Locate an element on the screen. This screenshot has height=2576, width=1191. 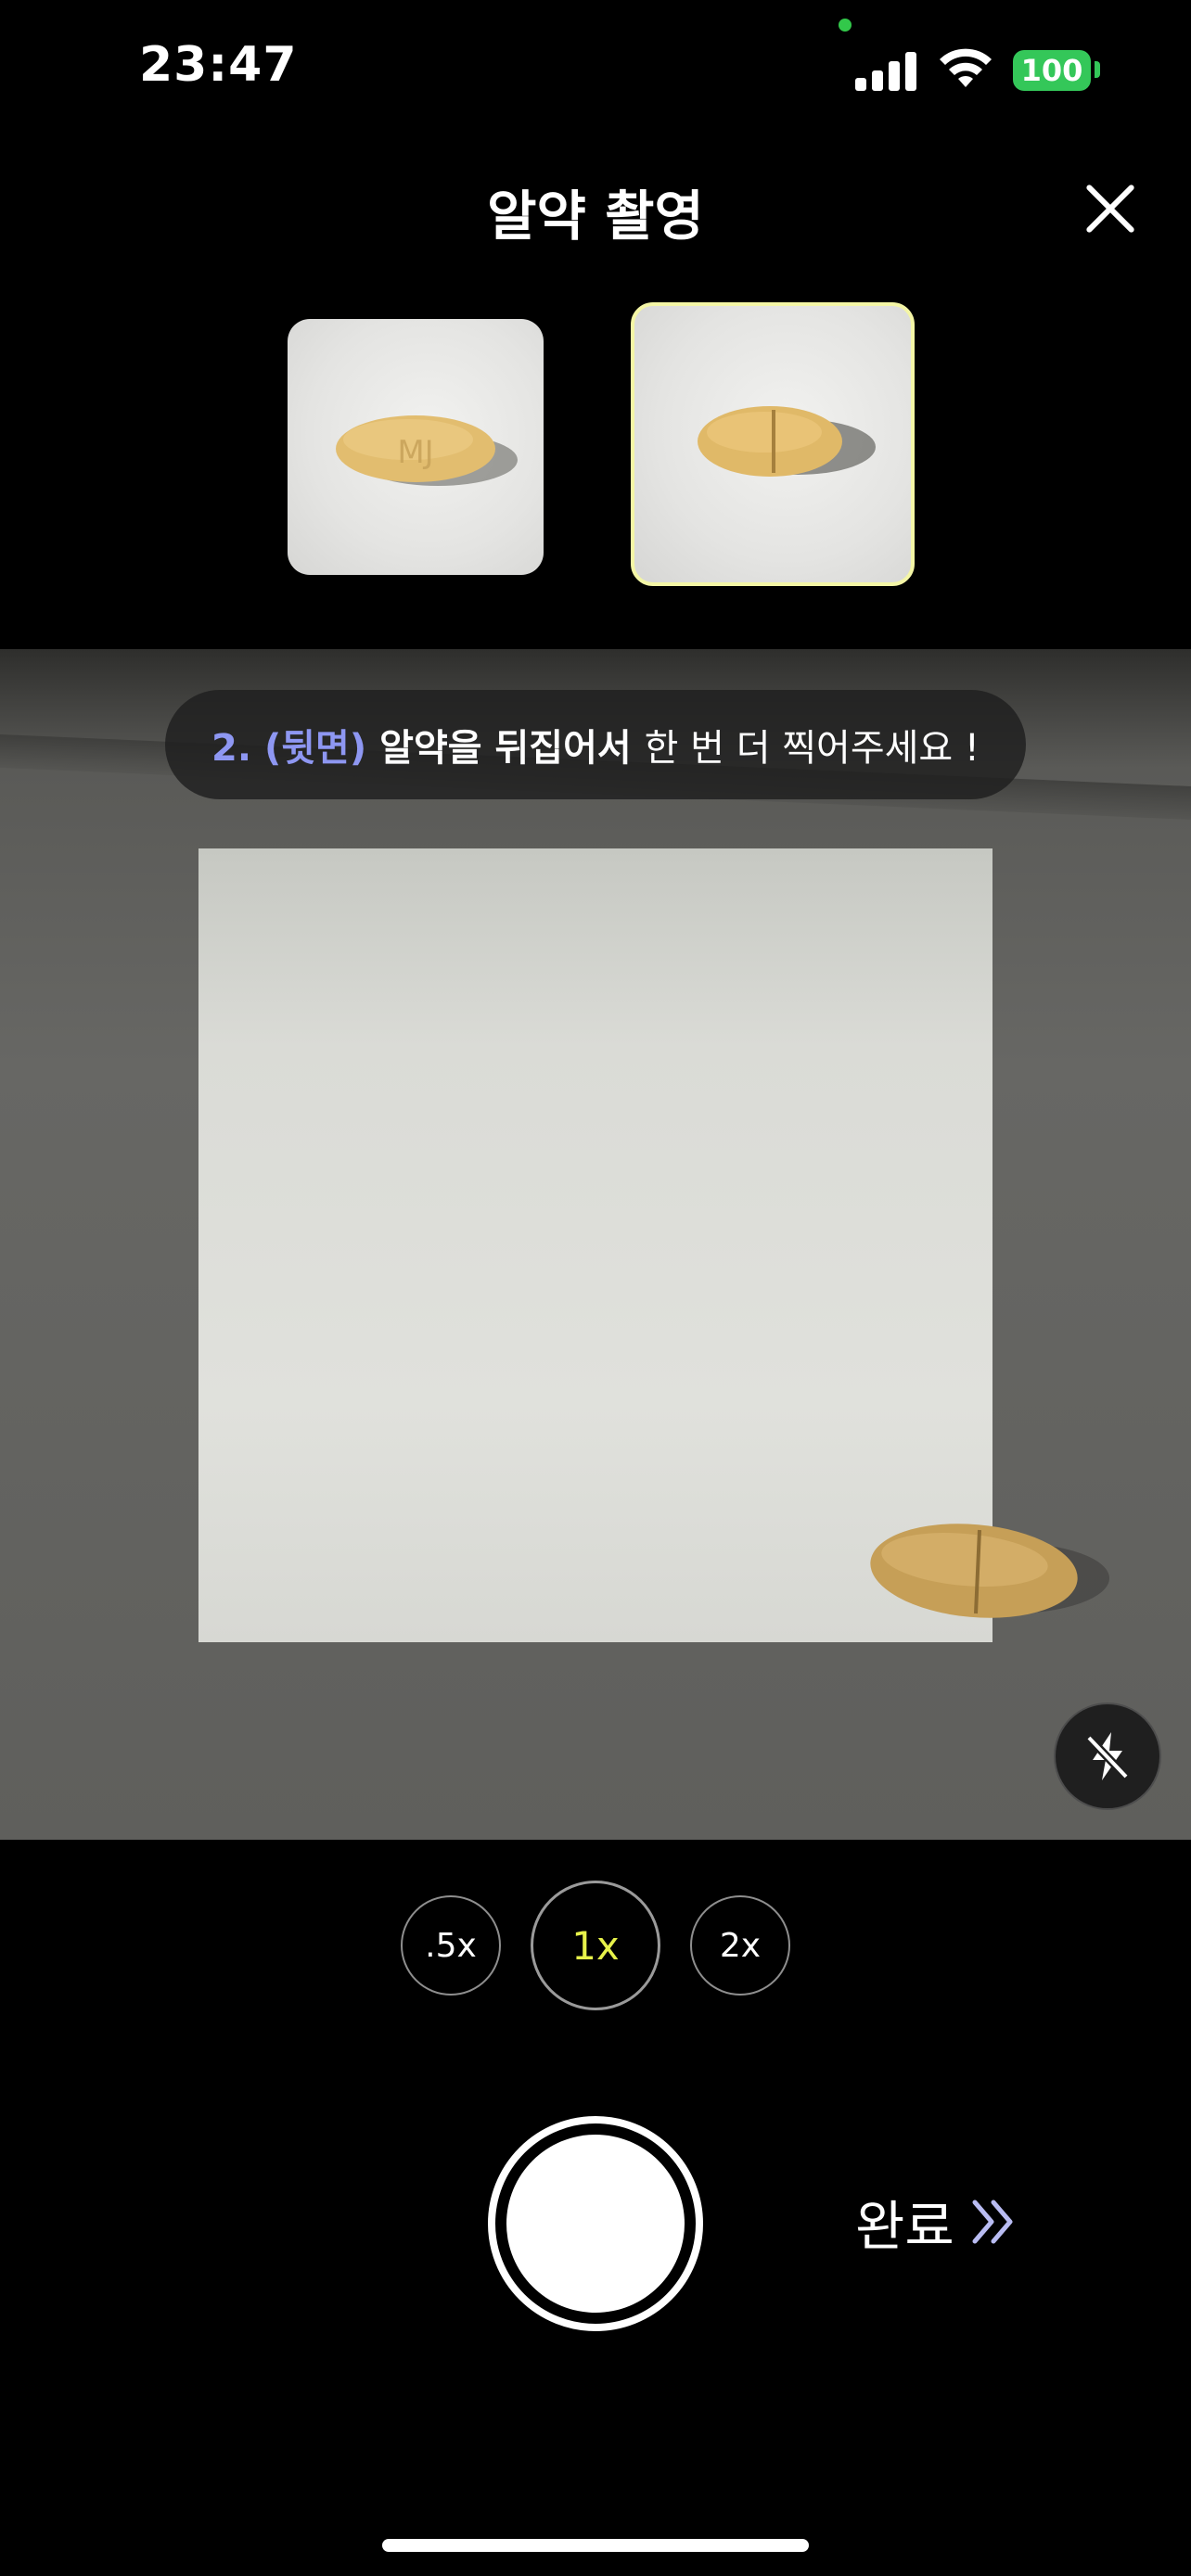
instruction-text: 한 번 더 찍어주세요 ! is located at coordinates (812, 749).